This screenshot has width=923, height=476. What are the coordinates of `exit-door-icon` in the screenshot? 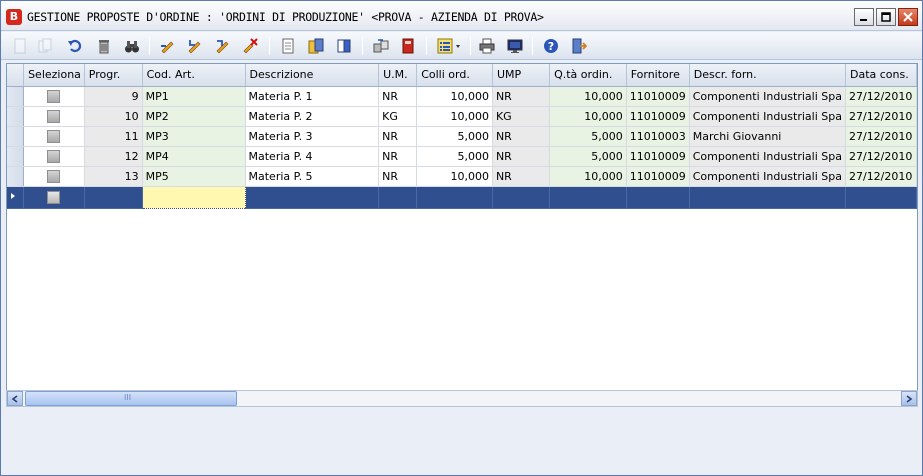 It's located at (579, 46).